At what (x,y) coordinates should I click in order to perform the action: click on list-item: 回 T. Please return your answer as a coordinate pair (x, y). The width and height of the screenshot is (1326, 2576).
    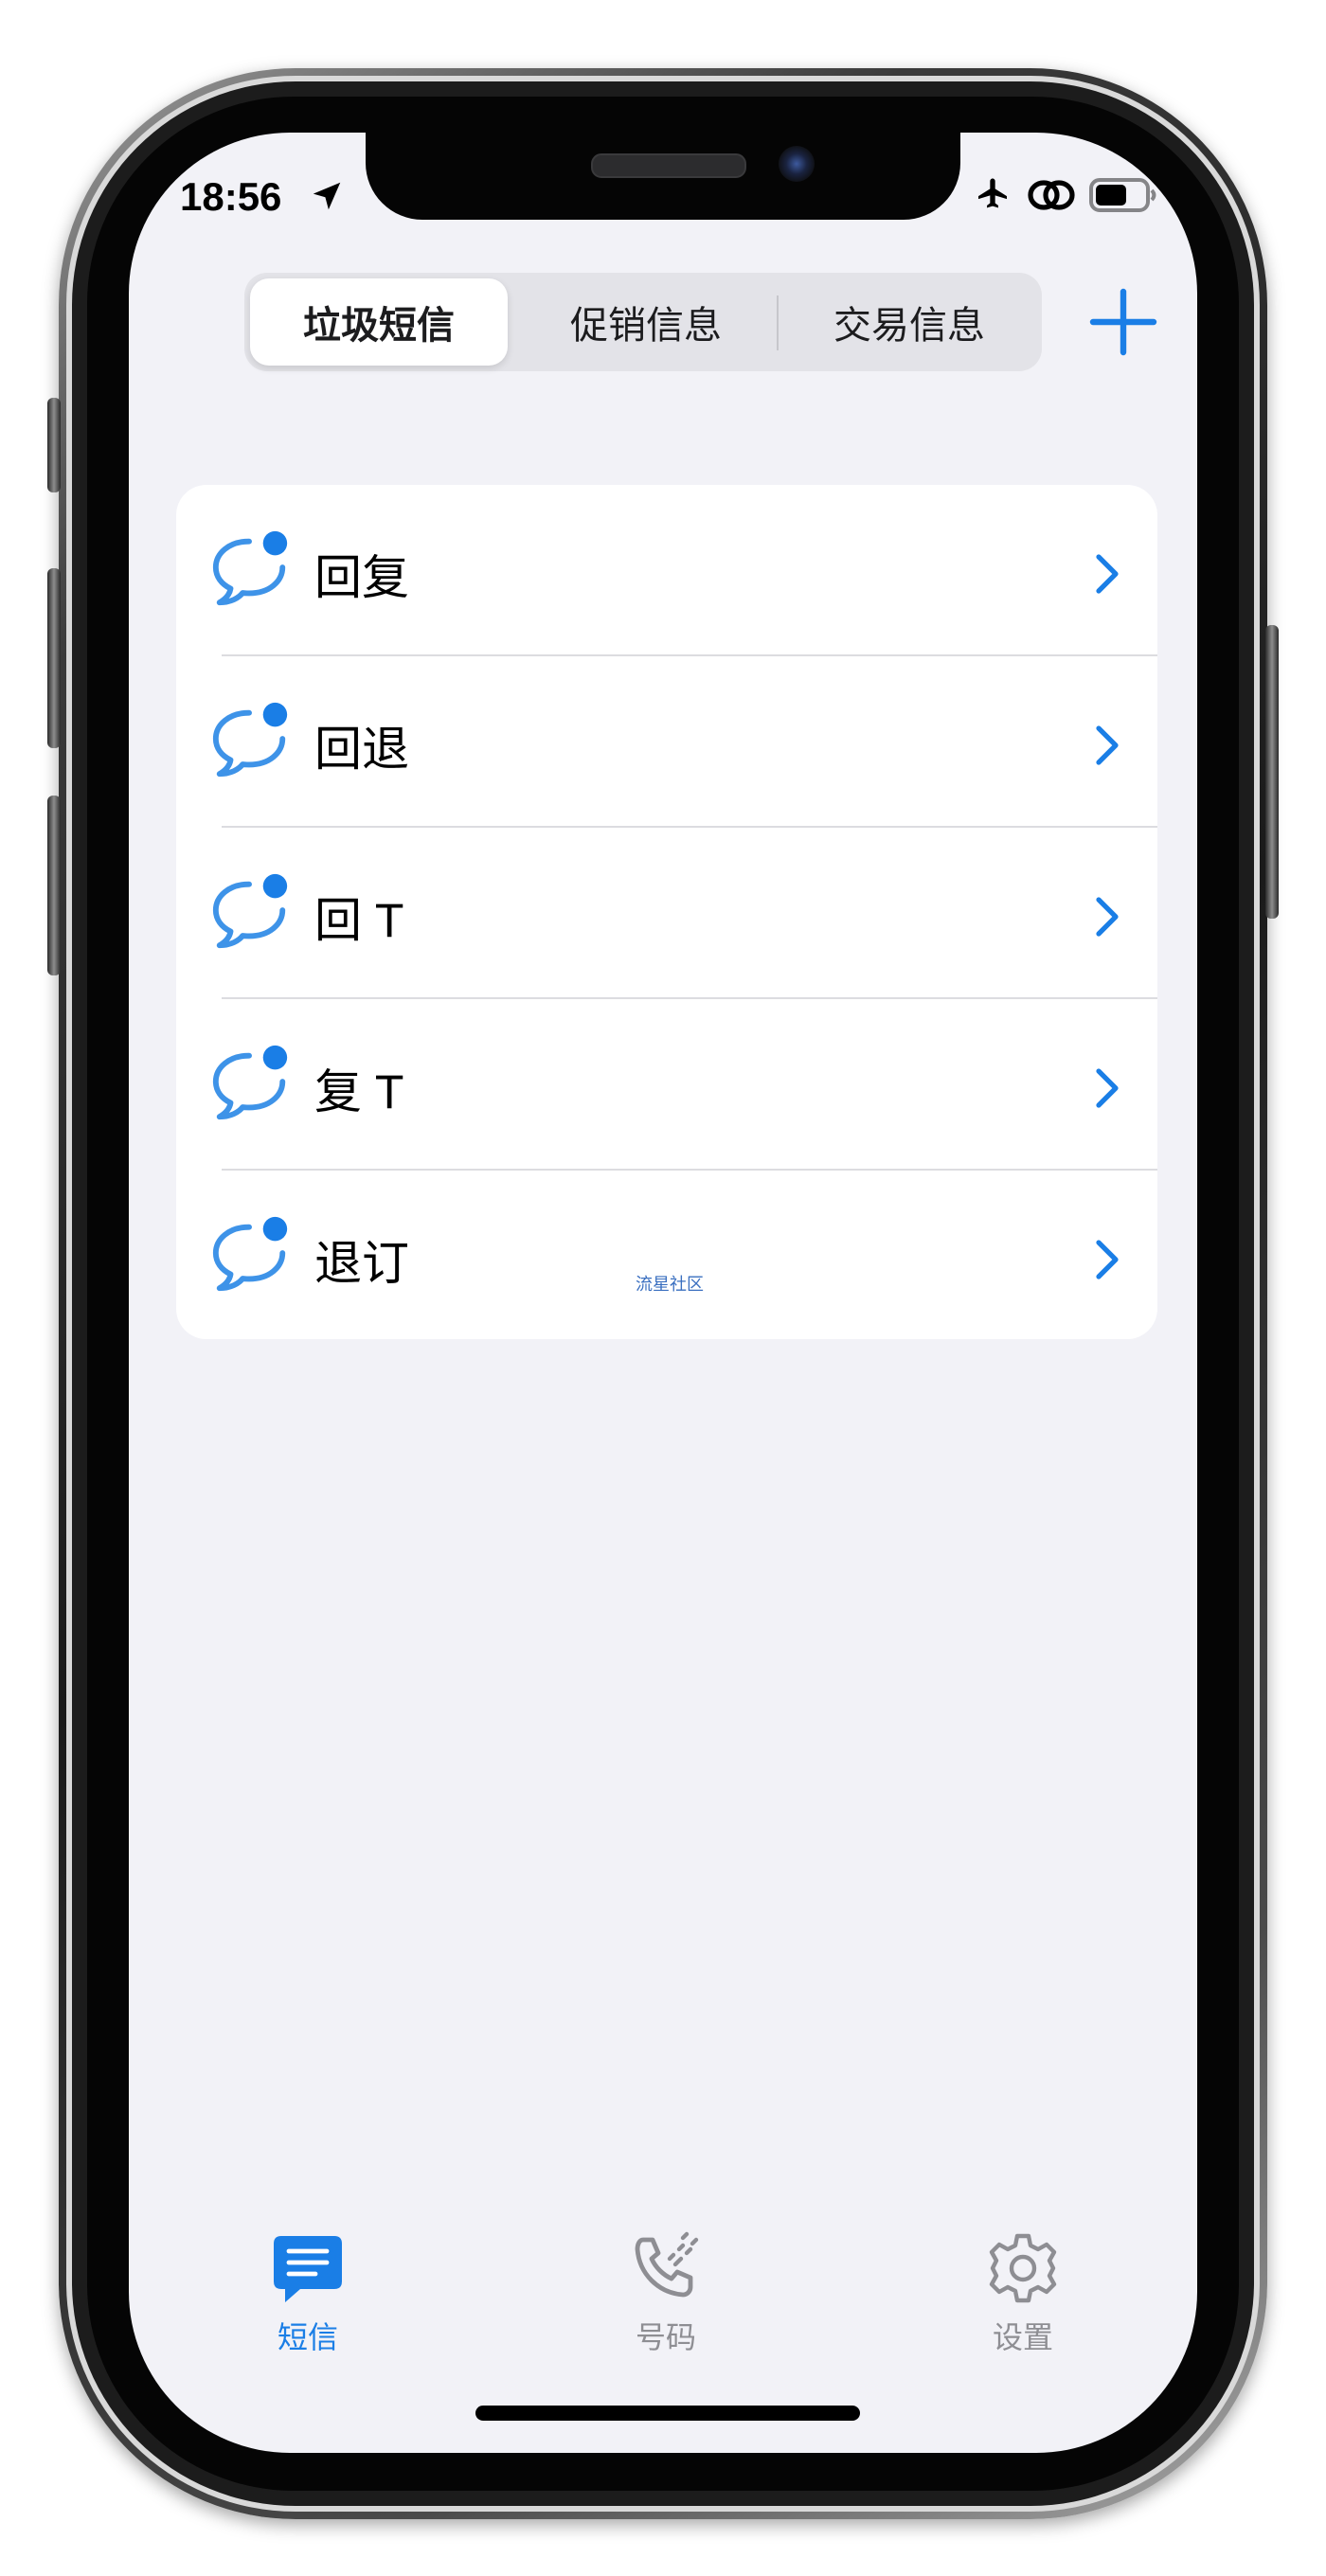
    Looking at the image, I should click on (666, 913).